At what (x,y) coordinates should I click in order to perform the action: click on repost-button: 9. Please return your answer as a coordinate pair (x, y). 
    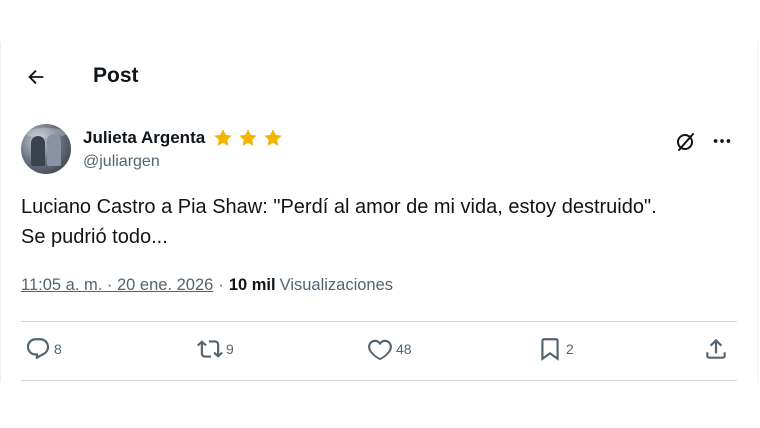
    Looking at the image, I should click on (215, 349).